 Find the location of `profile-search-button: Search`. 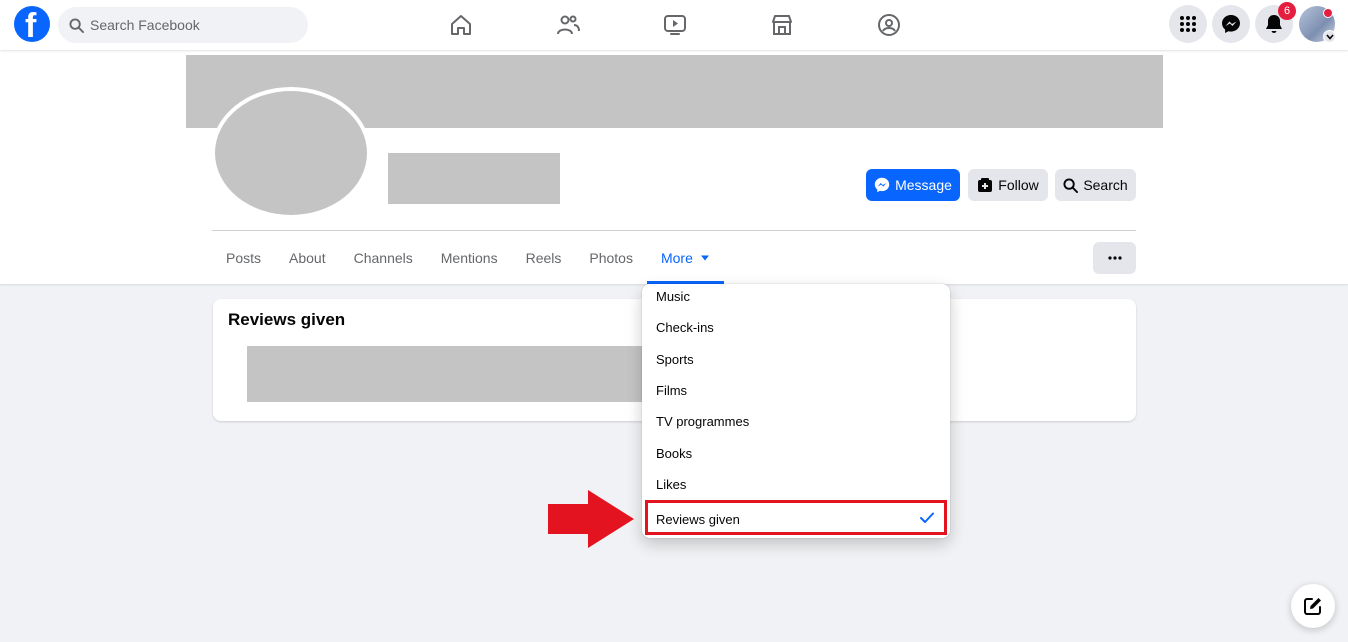

profile-search-button: Search is located at coordinates (1095, 185).